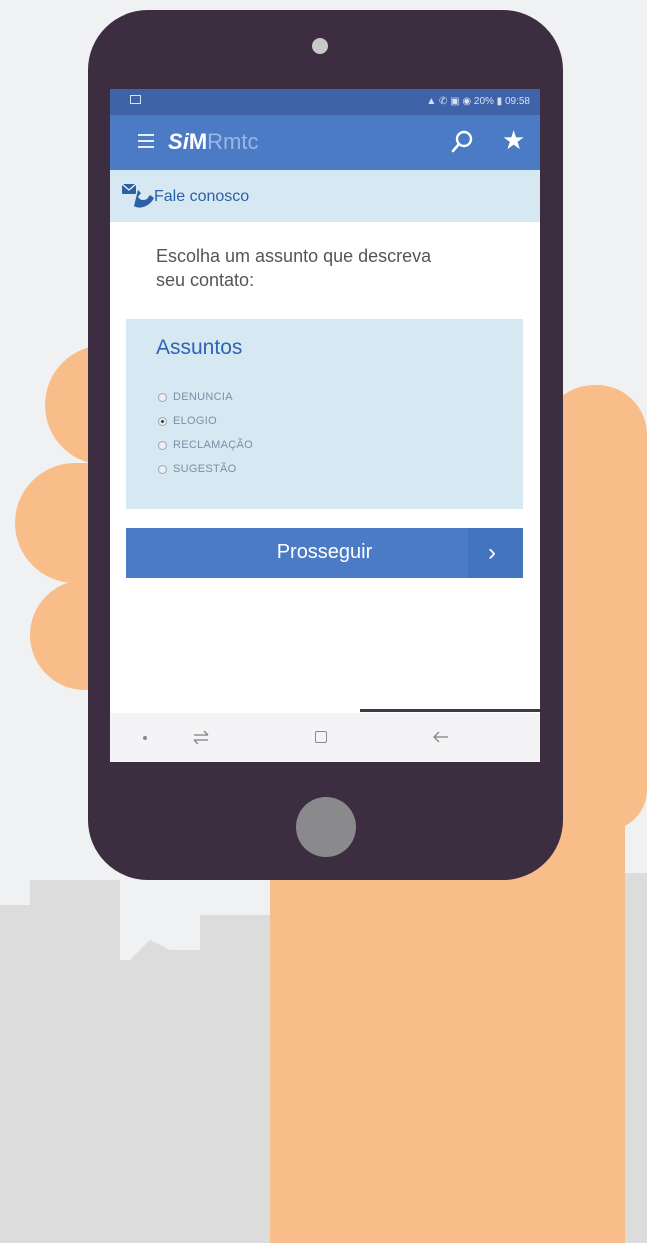  I want to click on option-label: SUGESTÃO, so click(205, 469).